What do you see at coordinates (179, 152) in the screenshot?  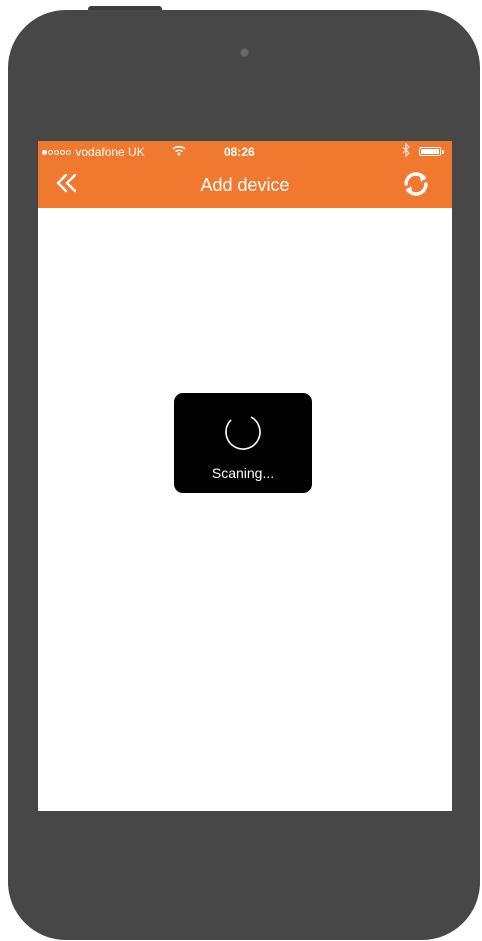 I see `wifi-icon` at bounding box center [179, 152].